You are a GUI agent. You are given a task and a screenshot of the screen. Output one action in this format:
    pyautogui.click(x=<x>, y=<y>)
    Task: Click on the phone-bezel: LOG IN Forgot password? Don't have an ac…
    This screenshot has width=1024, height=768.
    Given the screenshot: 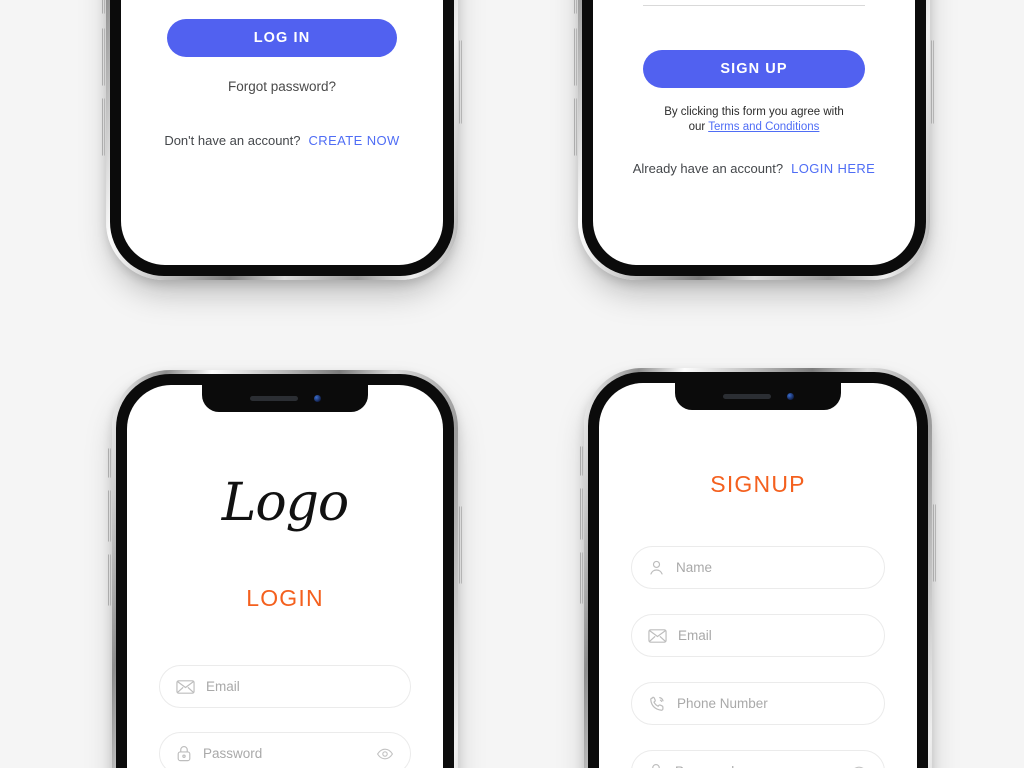 What is the action you would take?
    pyautogui.click(x=282, y=138)
    